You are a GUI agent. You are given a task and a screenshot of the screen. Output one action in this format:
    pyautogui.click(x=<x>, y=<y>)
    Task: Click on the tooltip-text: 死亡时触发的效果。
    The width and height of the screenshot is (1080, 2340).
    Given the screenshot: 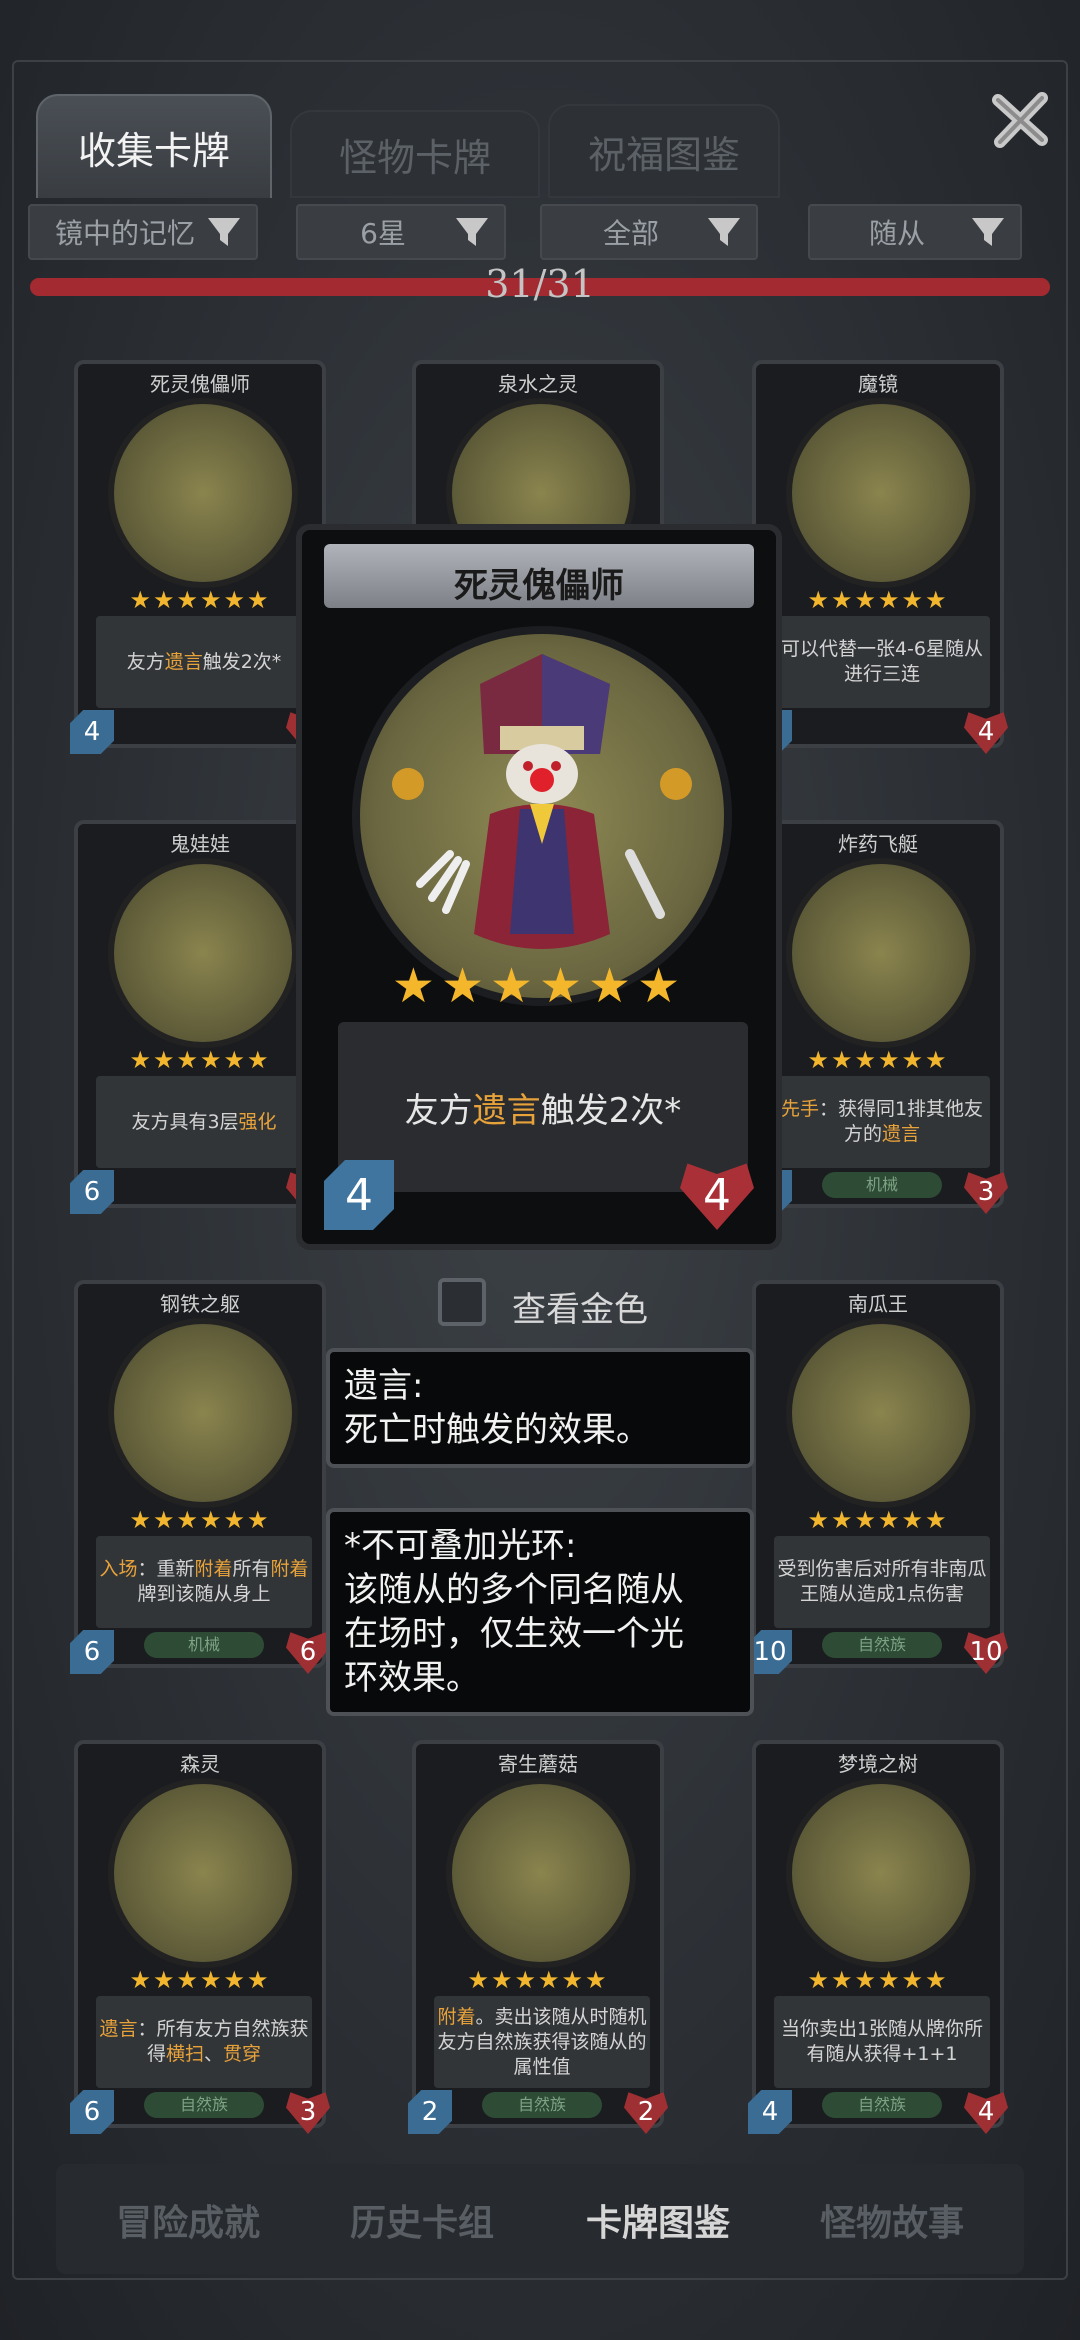 What is the action you would take?
    pyautogui.click(x=497, y=1430)
    